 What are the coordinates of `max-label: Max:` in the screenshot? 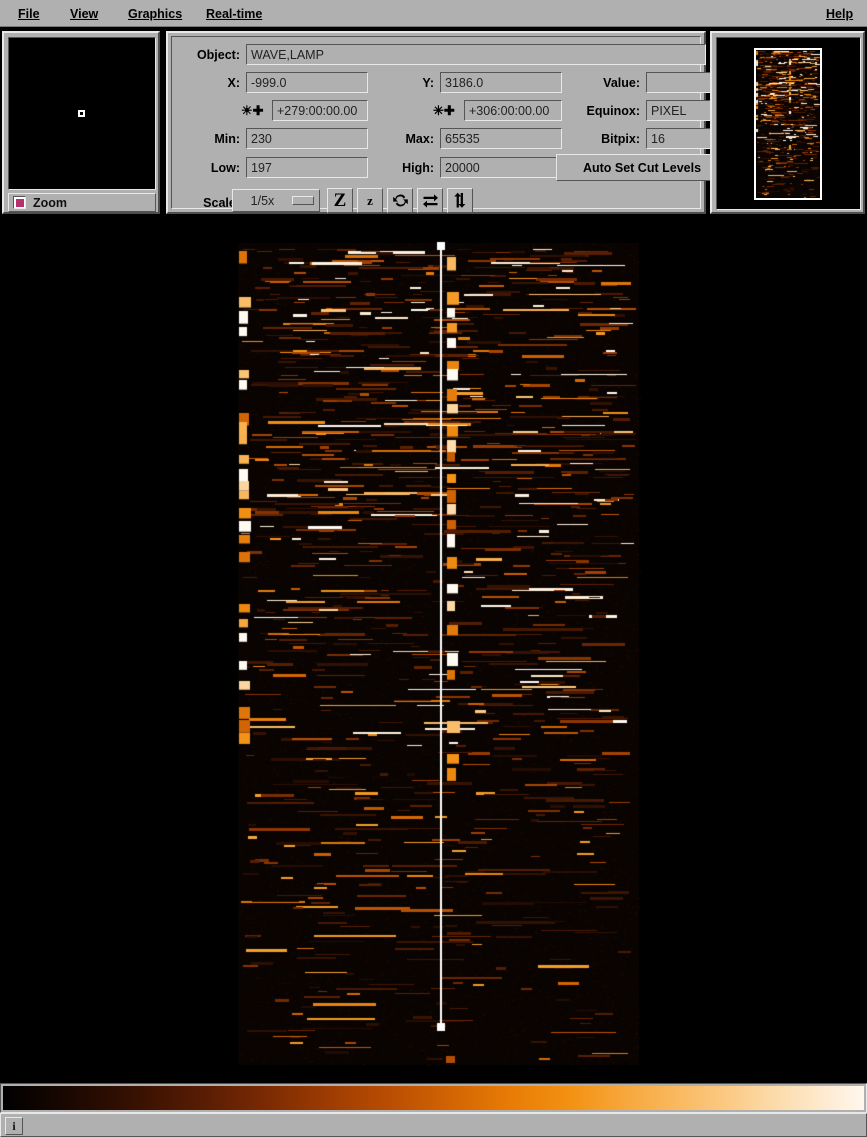 It's located at (419, 139).